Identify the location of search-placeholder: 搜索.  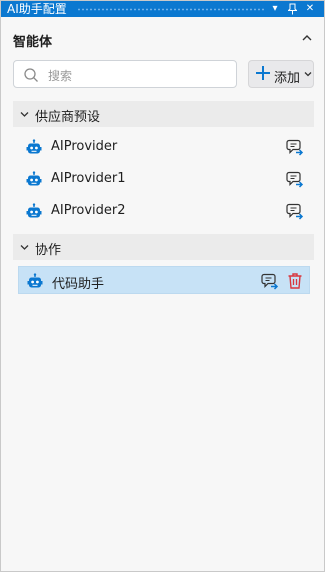
(60, 76).